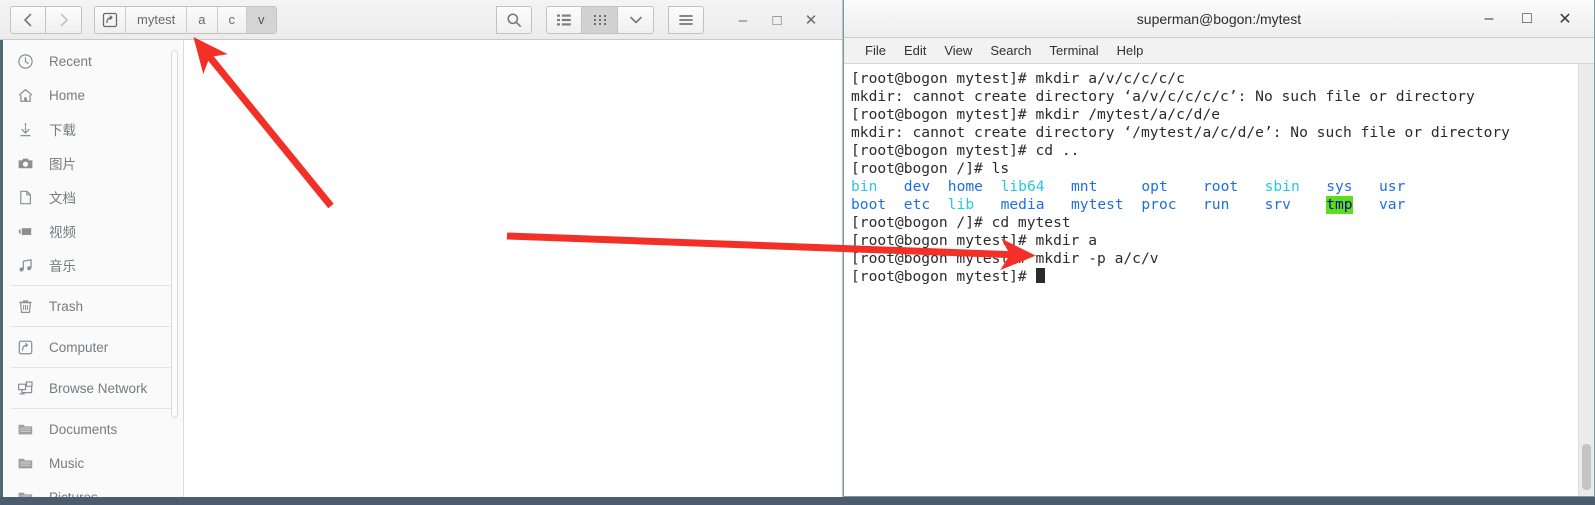  Describe the element at coordinates (93, 197) in the screenshot. I see `sidebar-item-documents-cn: 文档` at that location.